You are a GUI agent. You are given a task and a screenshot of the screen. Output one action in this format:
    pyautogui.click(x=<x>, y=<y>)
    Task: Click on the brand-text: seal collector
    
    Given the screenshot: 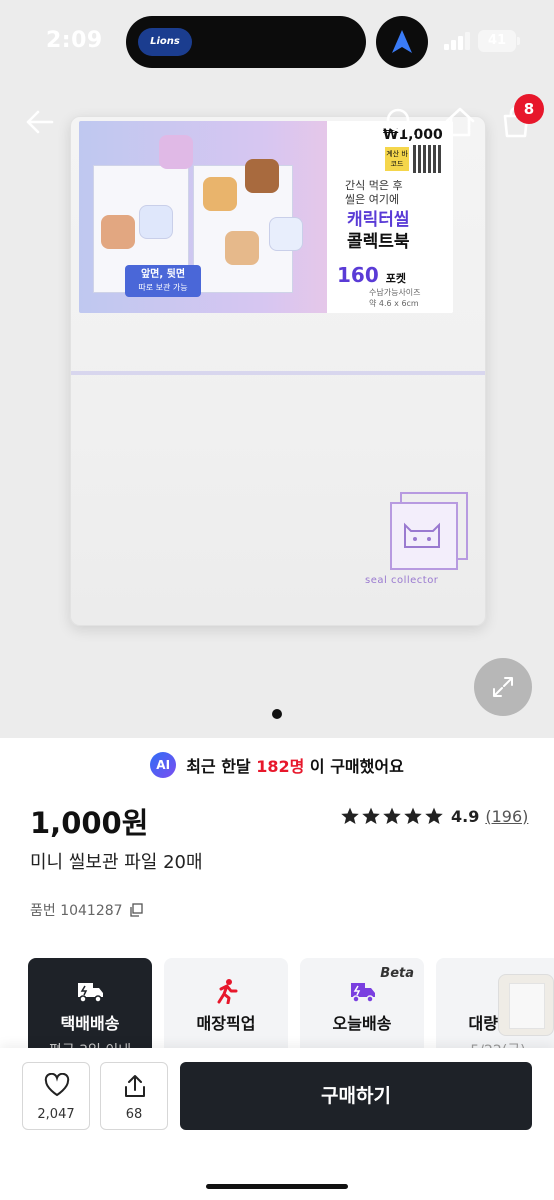 What is the action you would take?
    pyautogui.click(x=402, y=580)
    